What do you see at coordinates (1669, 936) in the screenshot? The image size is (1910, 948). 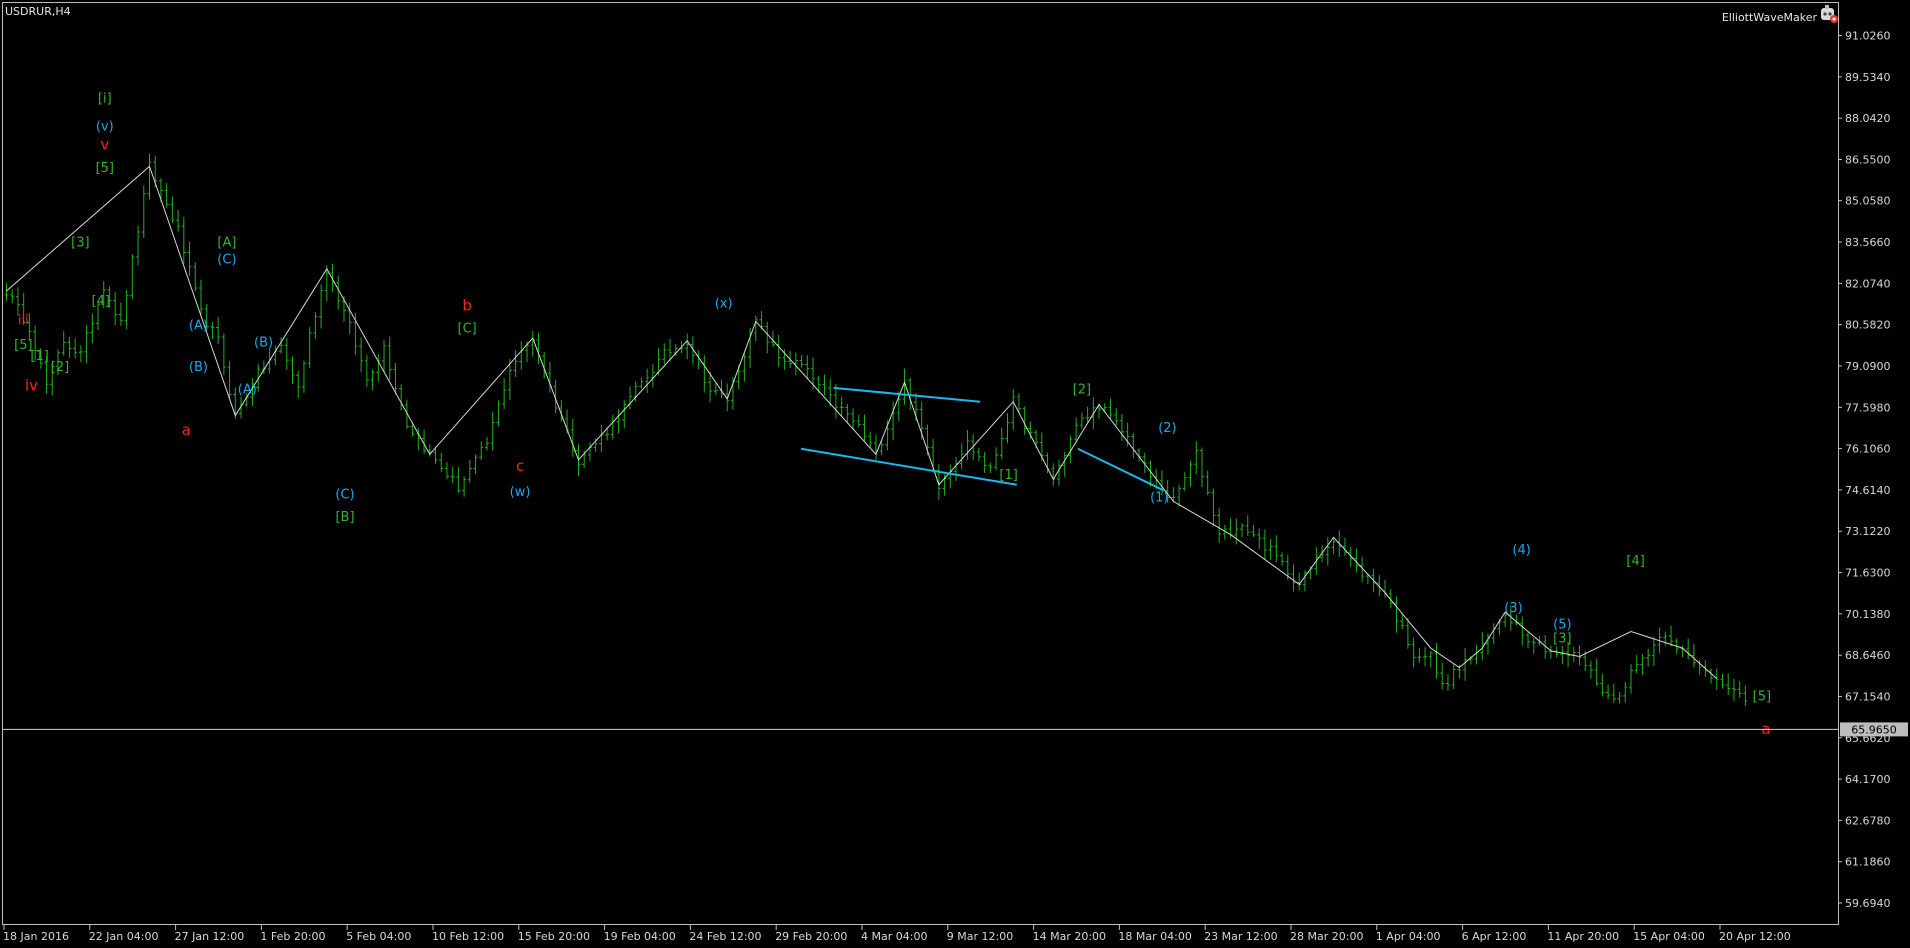 I see `x-tick-label: 15 Apr 04:00` at bounding box center [1669, 936].